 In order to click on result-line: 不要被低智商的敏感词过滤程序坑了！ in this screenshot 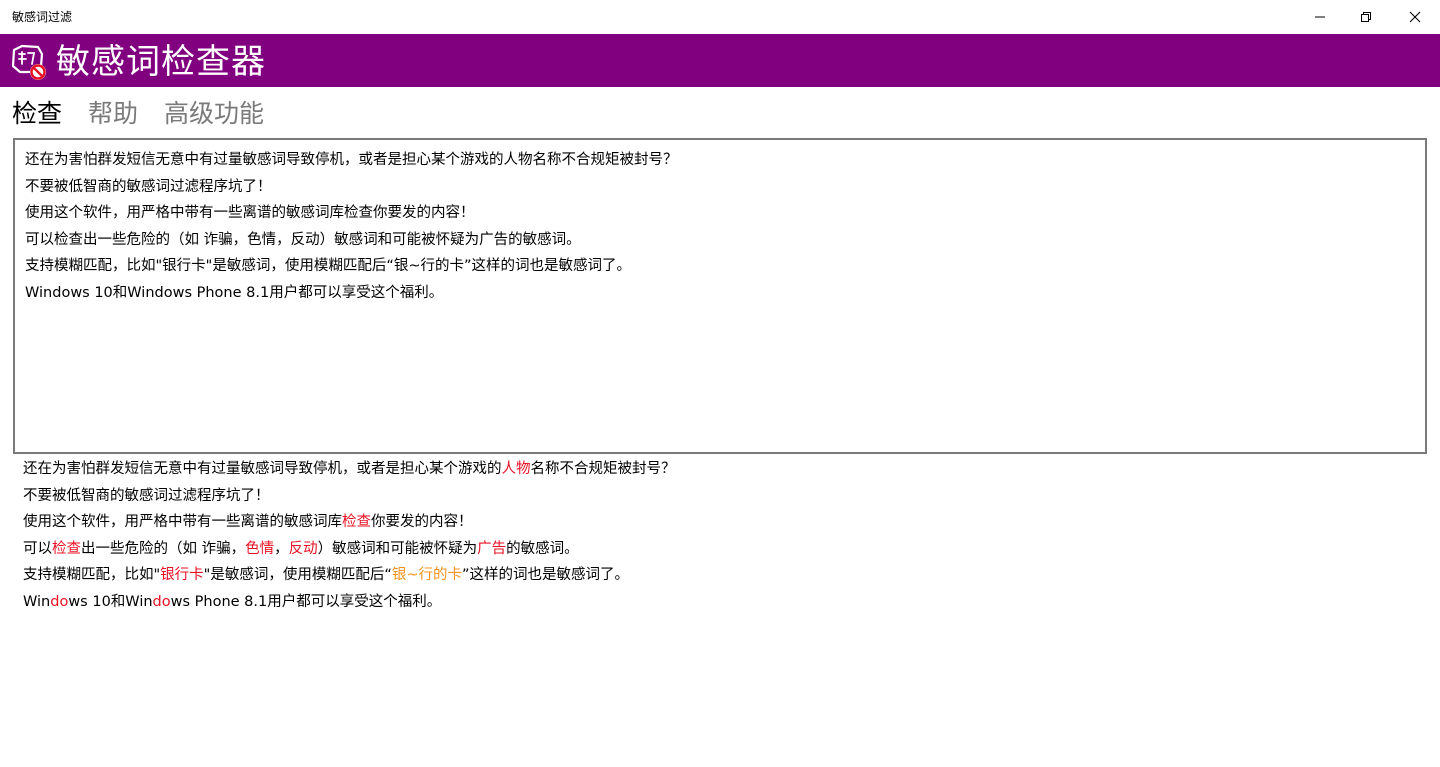, I will do `click(723, 496)`.